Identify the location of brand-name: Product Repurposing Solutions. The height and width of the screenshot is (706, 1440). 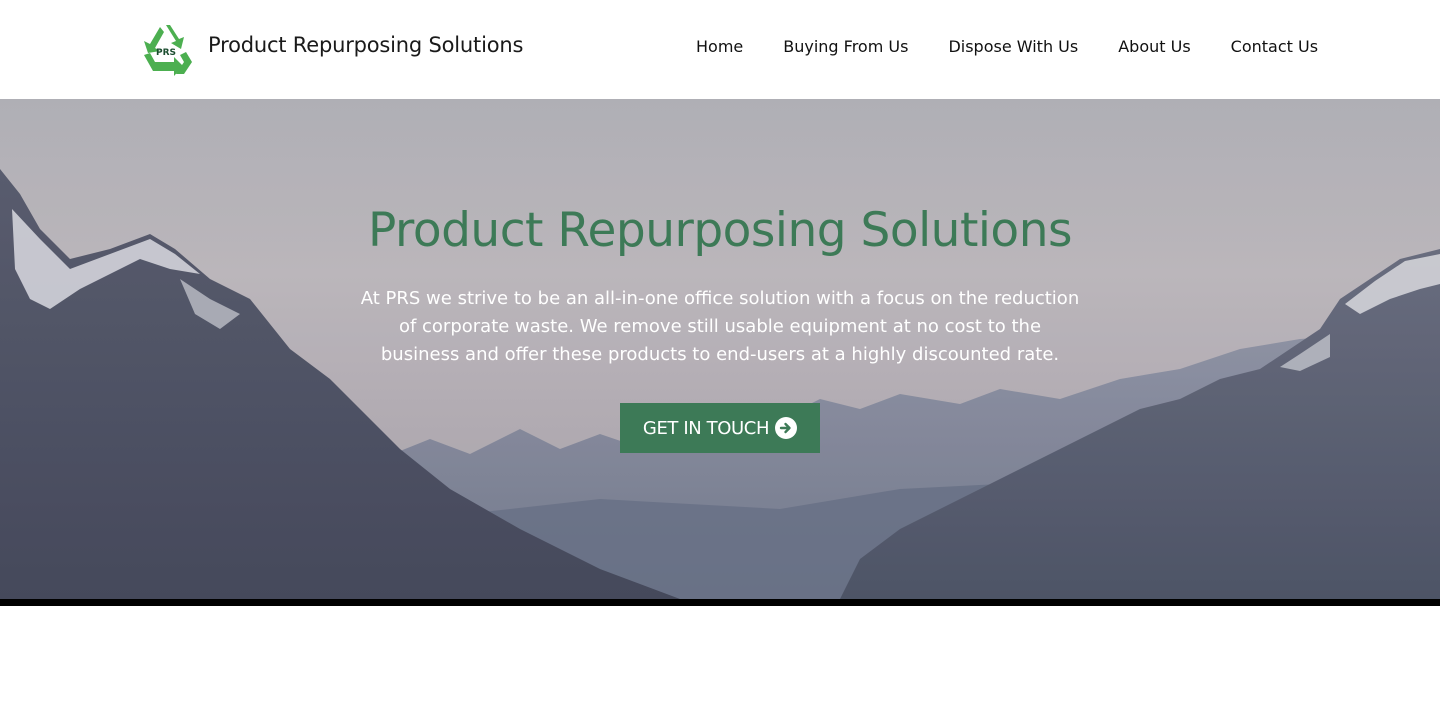
(365, 45).